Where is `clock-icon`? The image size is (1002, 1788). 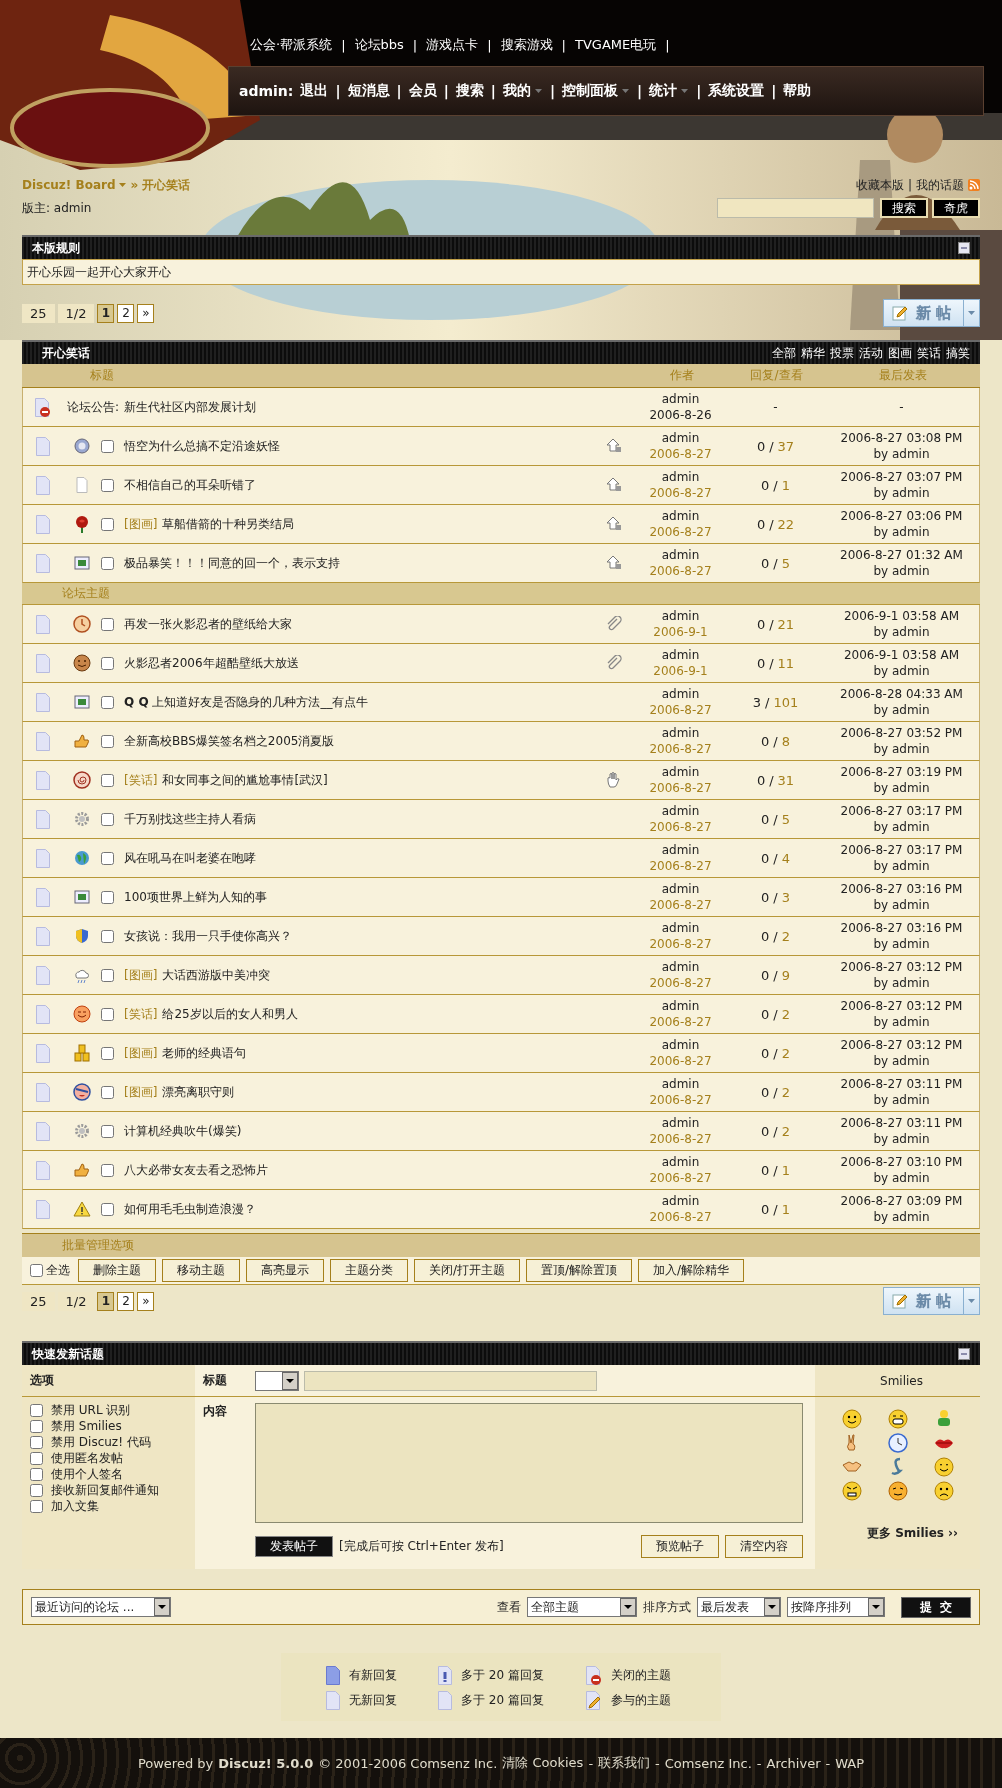 clock-icon is located at coordinates (897, 1443).